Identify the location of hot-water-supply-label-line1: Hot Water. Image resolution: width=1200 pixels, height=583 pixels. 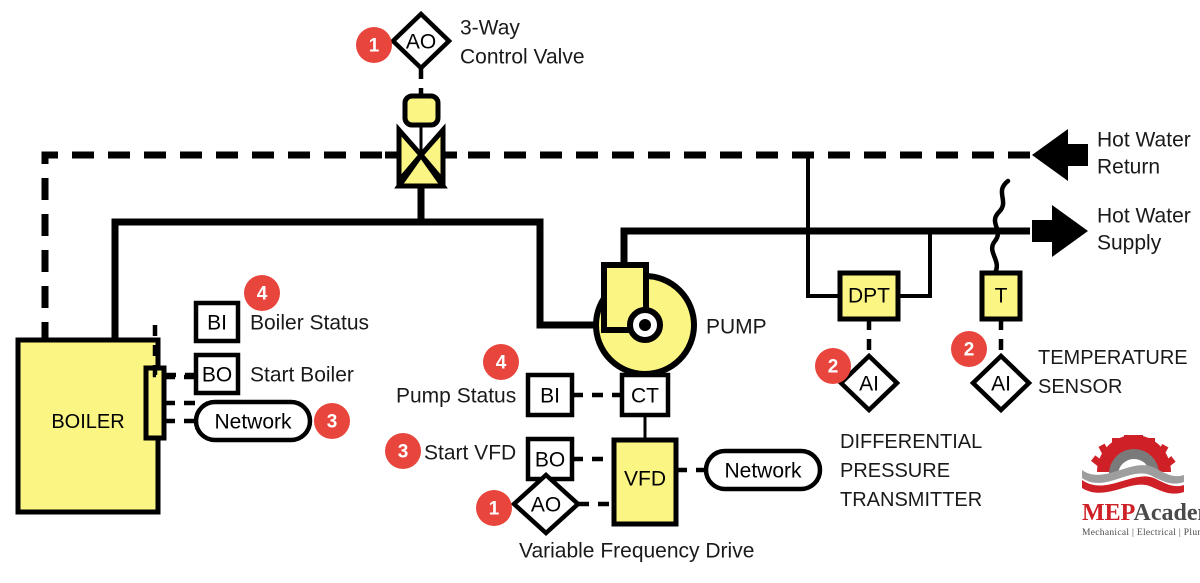
(1144, 216).